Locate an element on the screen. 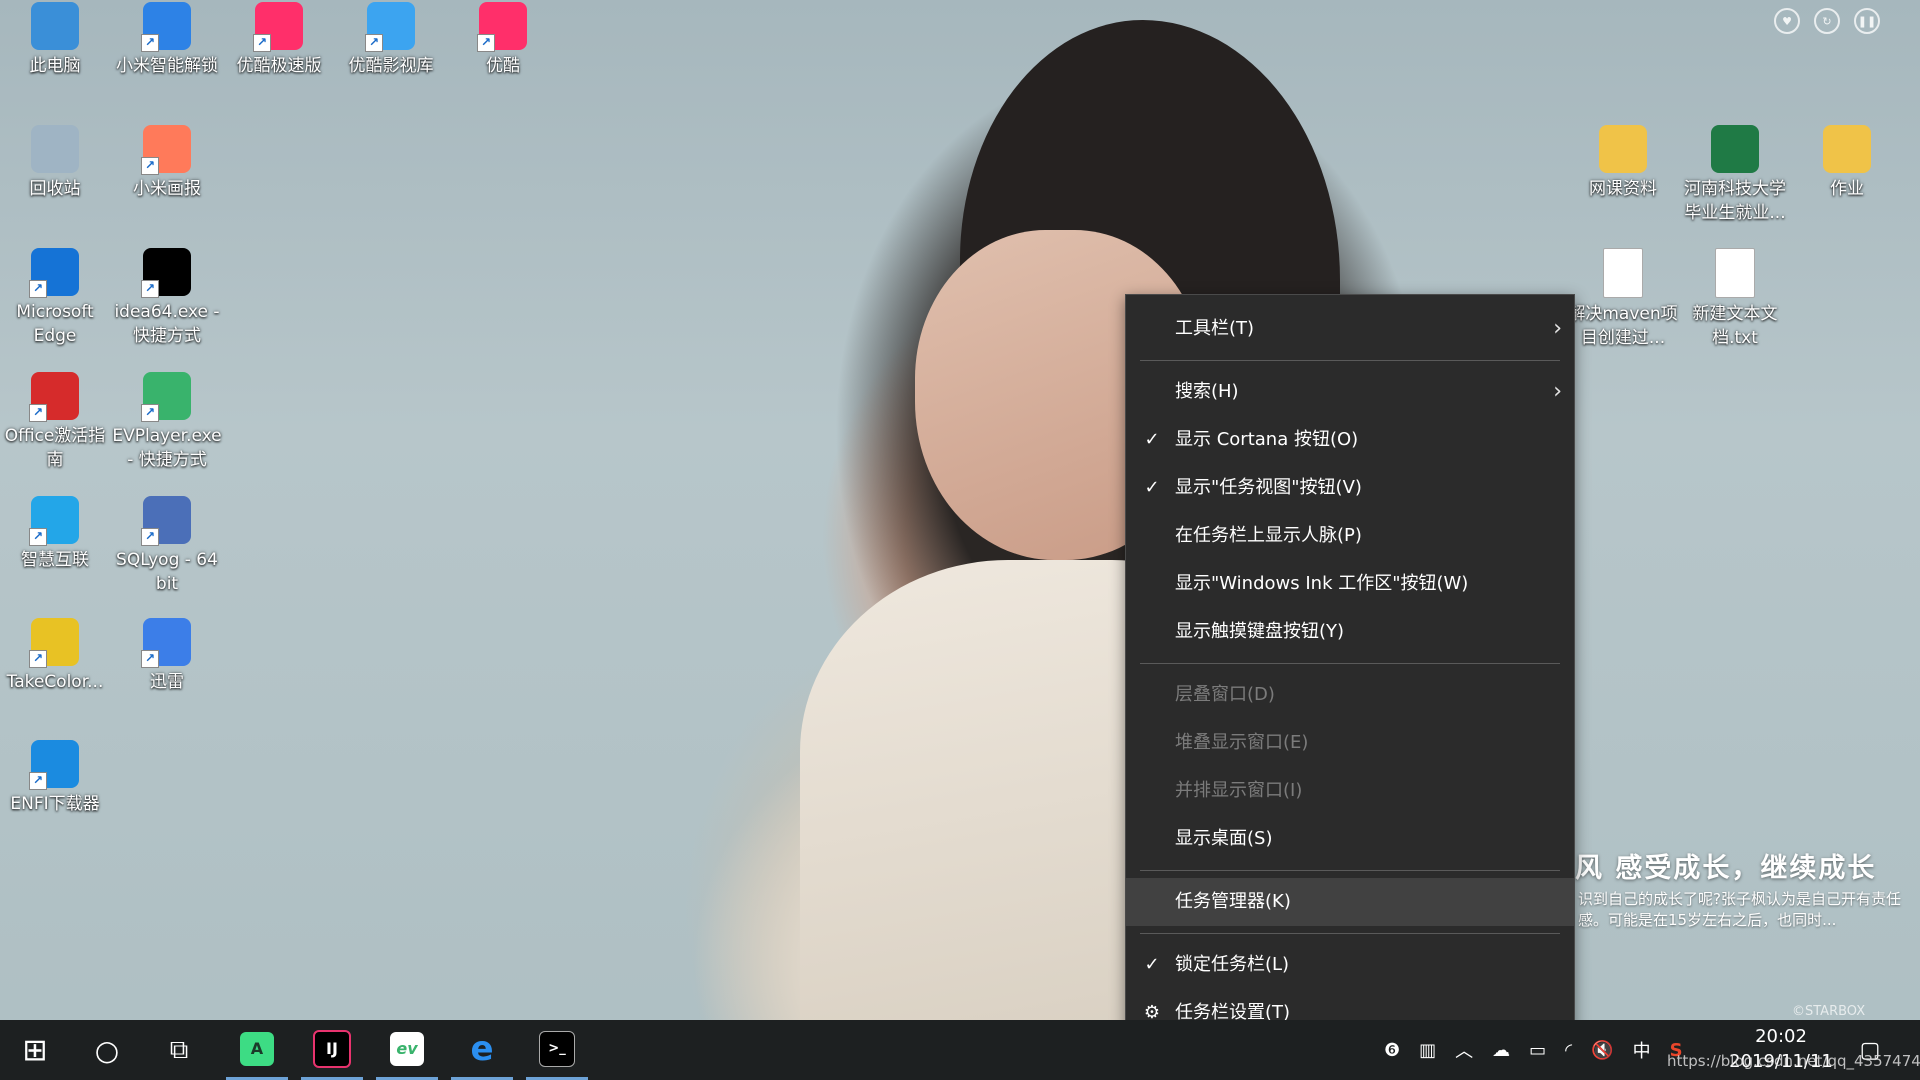  desktop-icon: ↗ ENFI下载器 is located at coordinates (55, 778).